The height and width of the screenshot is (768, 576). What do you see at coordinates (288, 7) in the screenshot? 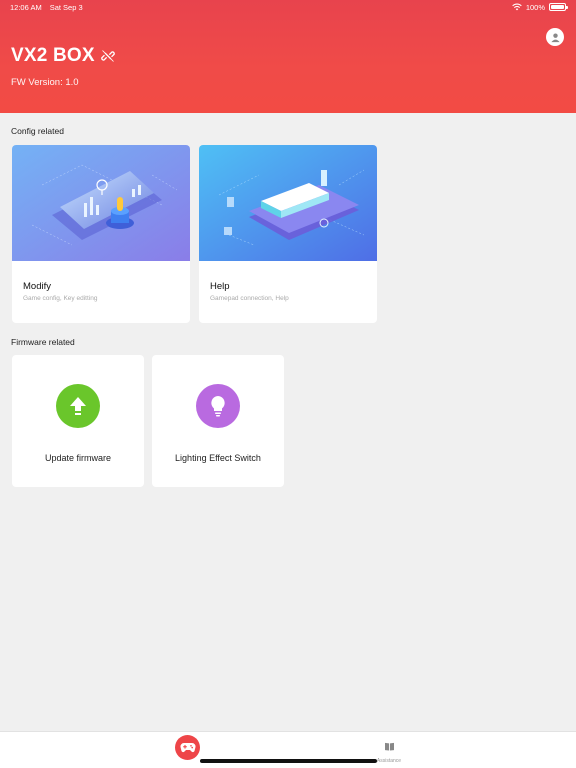
I see `status-bar: 12:06 AM Sat Sep 3 100%` at bounding box center [288, 7].